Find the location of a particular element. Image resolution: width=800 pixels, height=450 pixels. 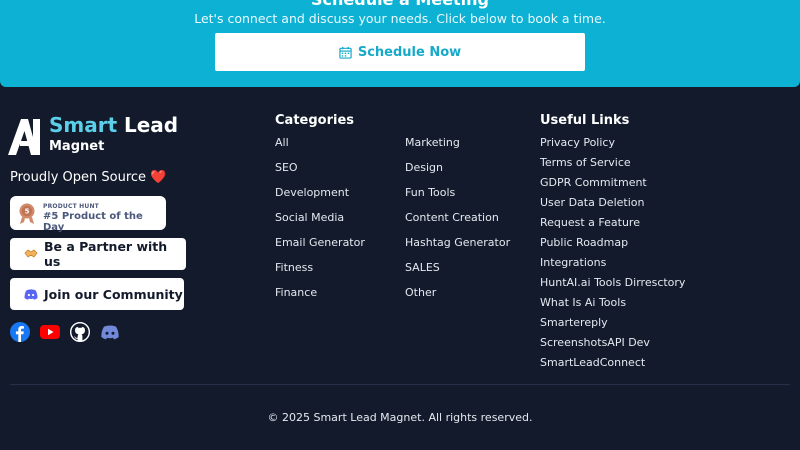

useful-link: User Data Deletion is located at coordinates (592, 202).